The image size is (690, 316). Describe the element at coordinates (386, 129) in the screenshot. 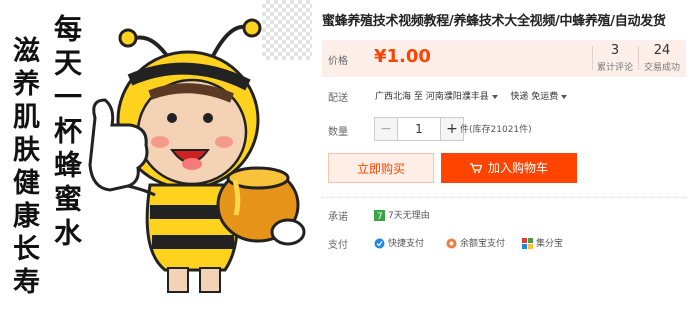

I see `decrement-button: −` at that location.